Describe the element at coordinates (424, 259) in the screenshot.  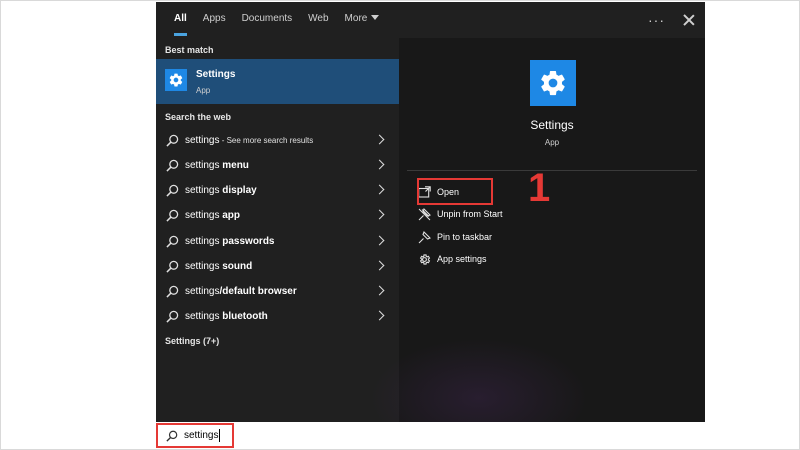
I see `gear-icon` at that location.